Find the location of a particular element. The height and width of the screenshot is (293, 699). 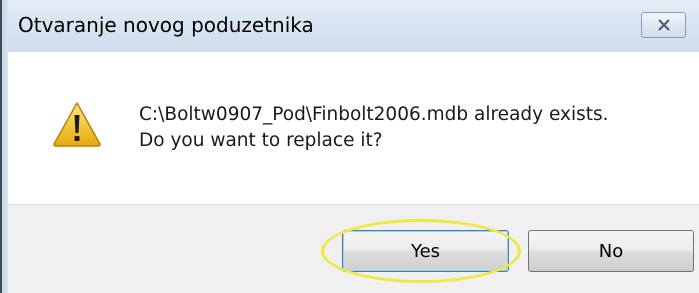

window-left-border is located at coordinates (4, 146).